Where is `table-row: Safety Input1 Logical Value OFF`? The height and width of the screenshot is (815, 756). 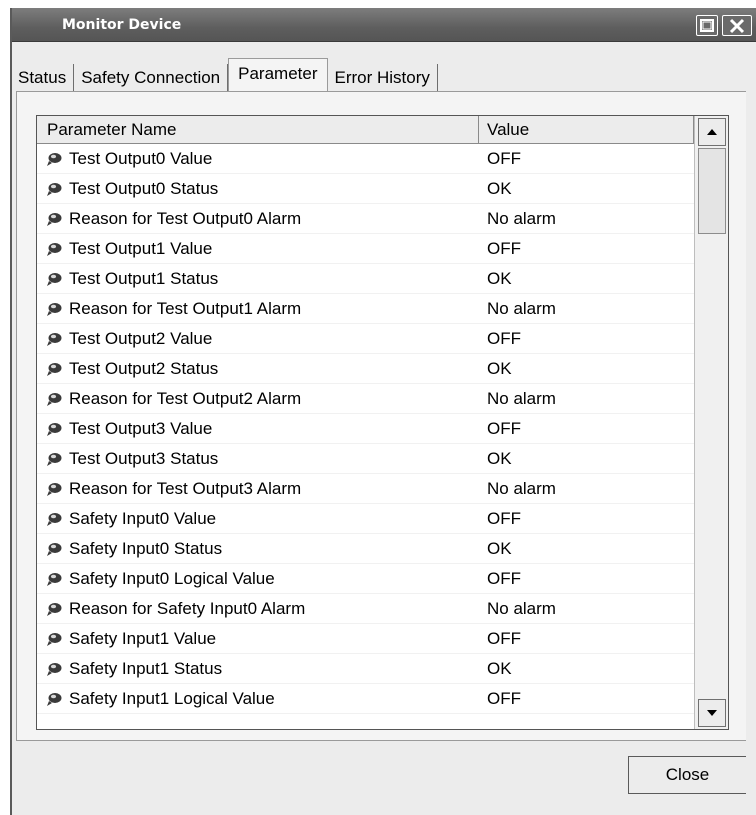
table-row: Safety Input1 Logical Value OFF is located at coordinates (365, 699).